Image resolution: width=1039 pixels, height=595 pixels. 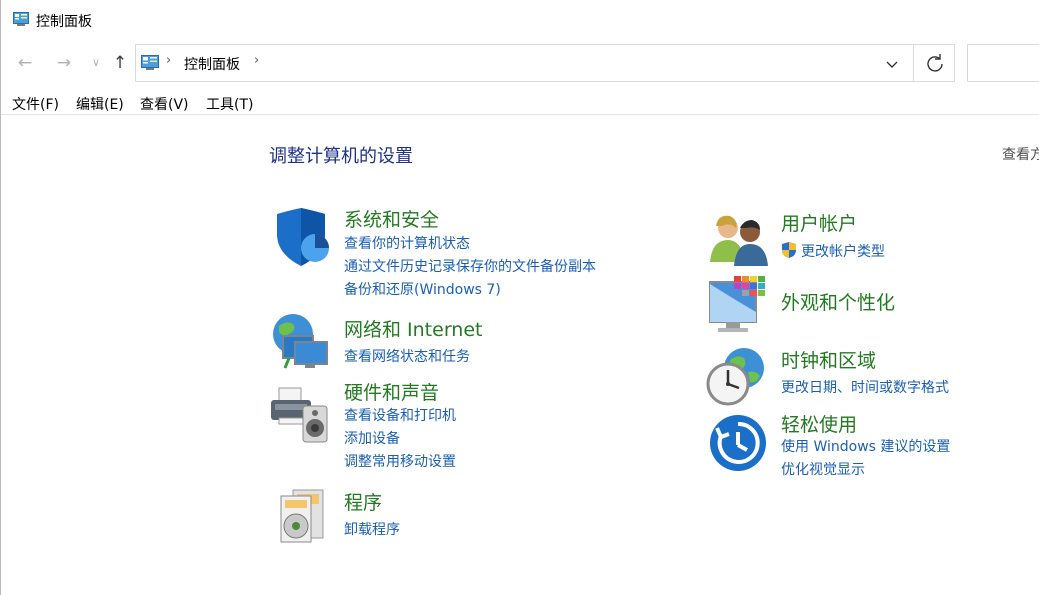 I want to click on menu-edit: 编辑(E), so click(x=100, y=104).